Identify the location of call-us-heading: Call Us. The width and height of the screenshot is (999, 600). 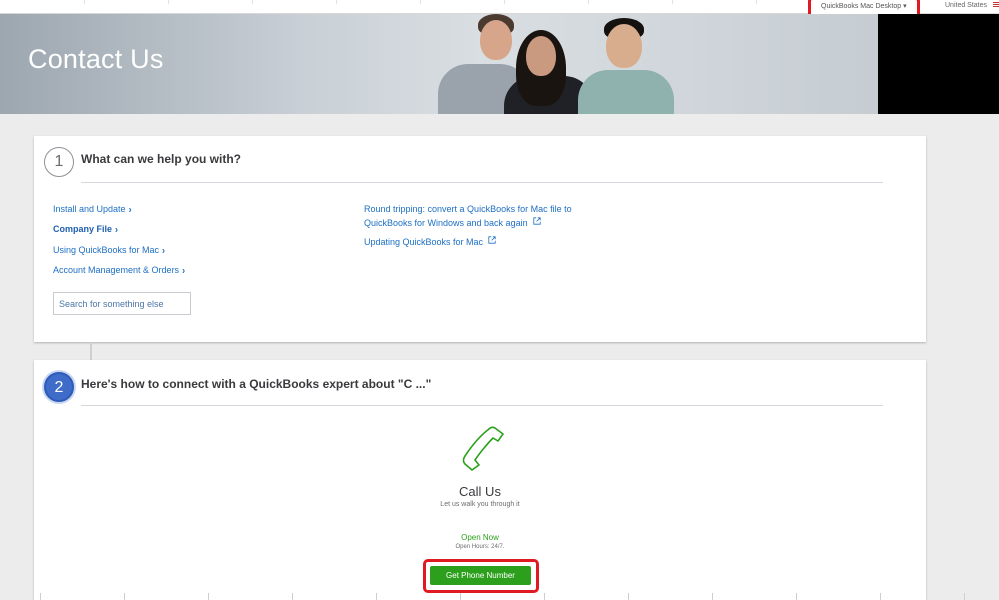
(480, 491).